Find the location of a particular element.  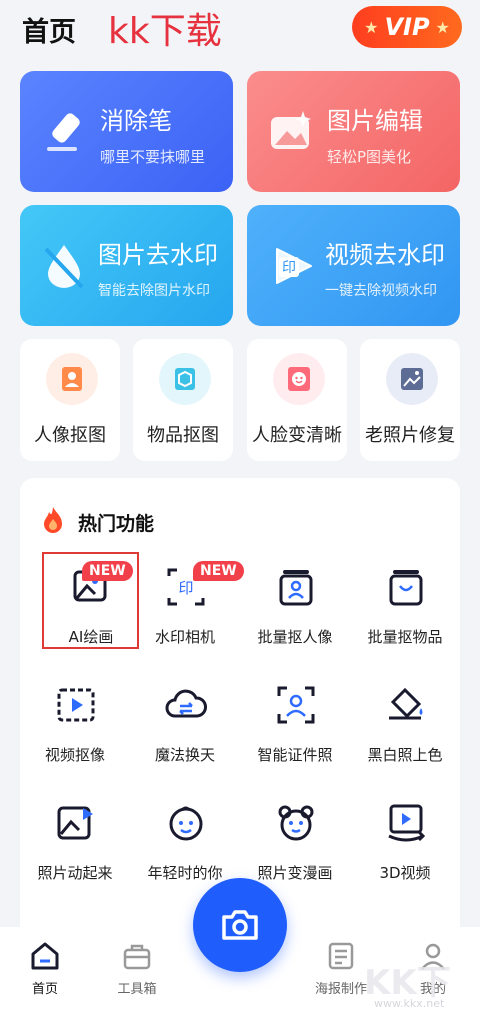

nav-home: 首页 is located at coordinates (45, 968).